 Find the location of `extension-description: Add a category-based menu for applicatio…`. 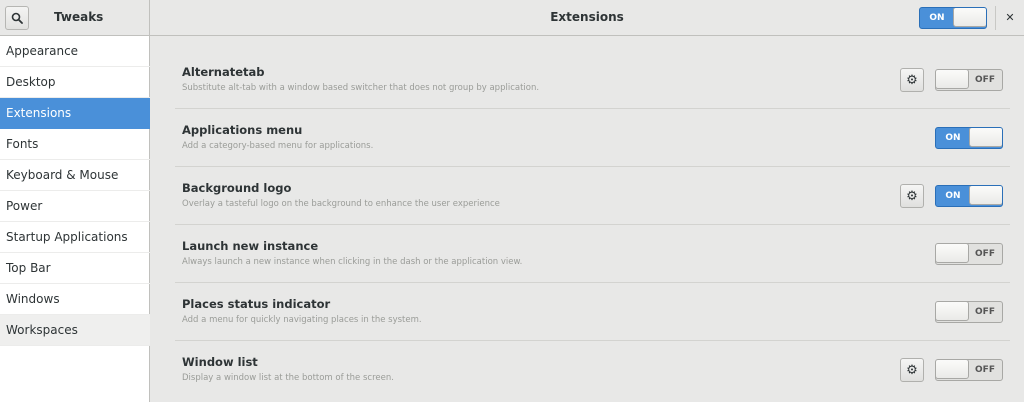

extension-description: Add a category-based menu for applicatio… is located at coordinates (278, 146).